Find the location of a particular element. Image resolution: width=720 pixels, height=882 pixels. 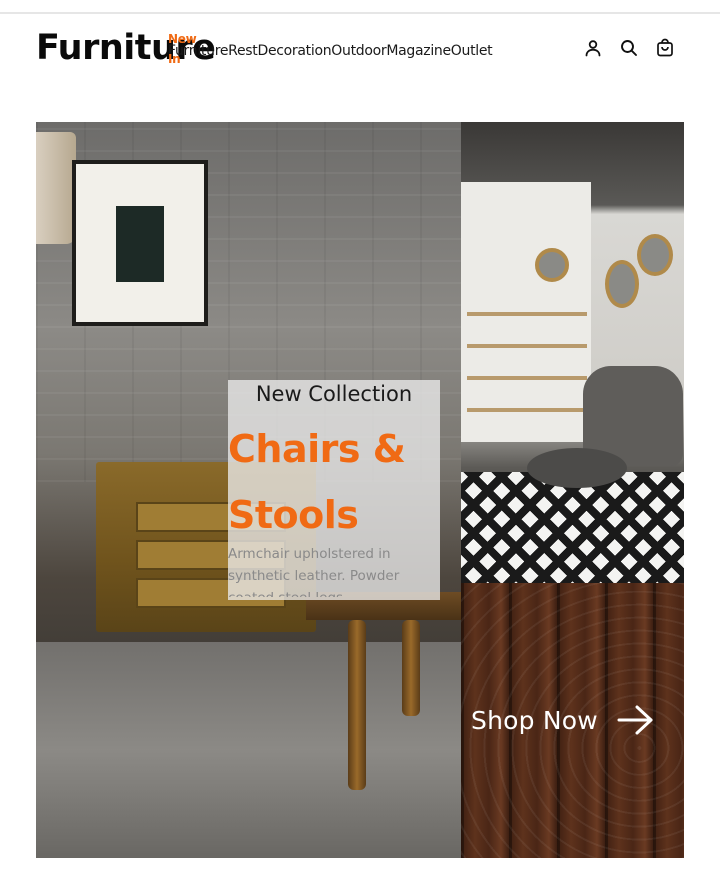

nav-item-rest: Rest is located at coordinates (243, 51).